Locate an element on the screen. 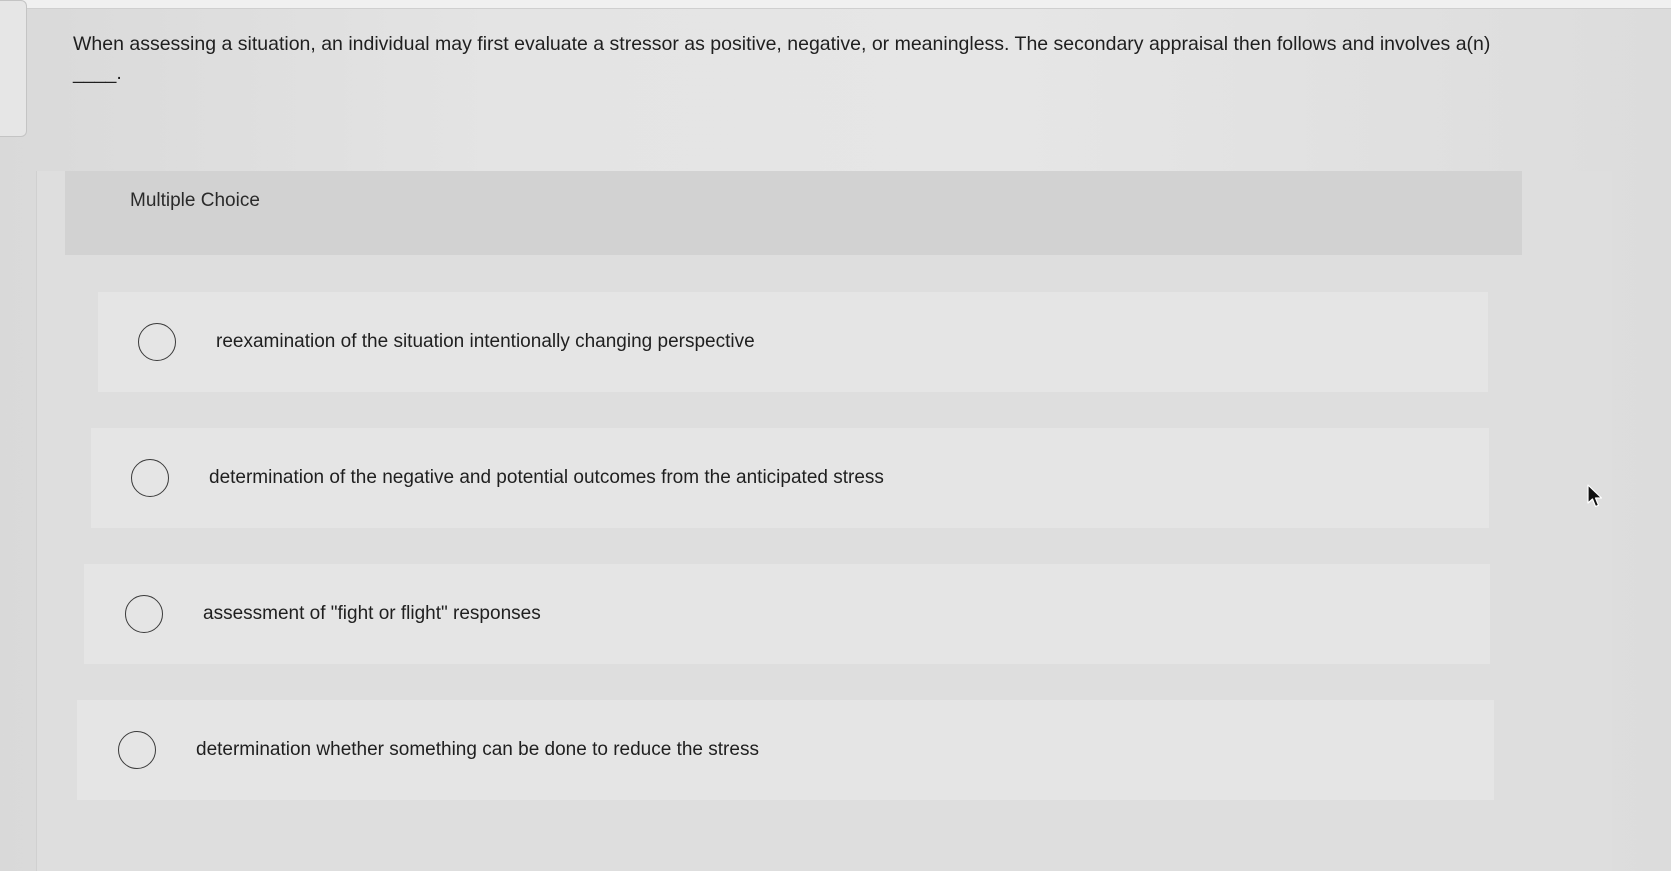 This screenshot has width=1671, height=871. side-tab is located at coordinates (13, 68).